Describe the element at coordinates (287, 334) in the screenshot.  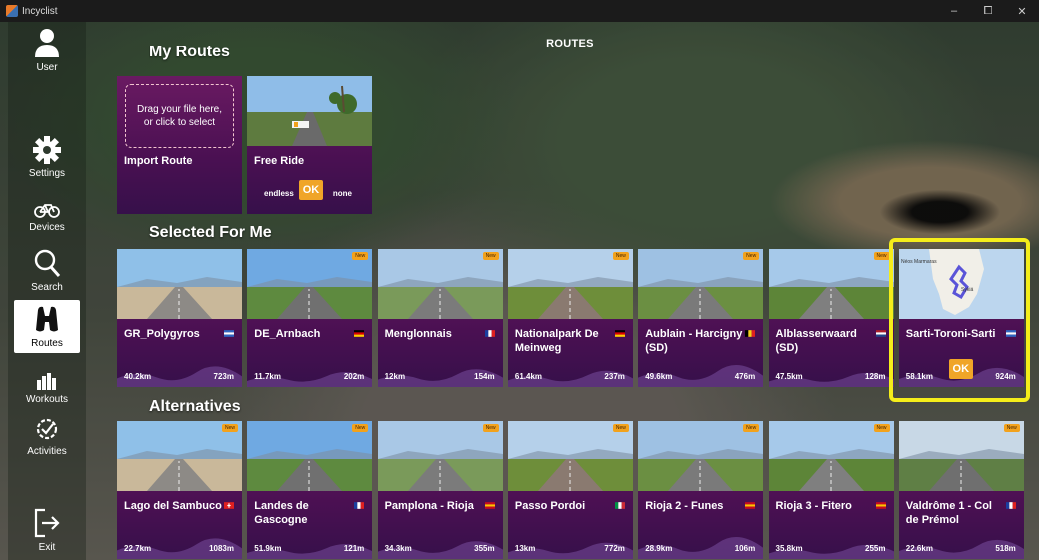
I see `route-name: DE_Arnbach` at that location.